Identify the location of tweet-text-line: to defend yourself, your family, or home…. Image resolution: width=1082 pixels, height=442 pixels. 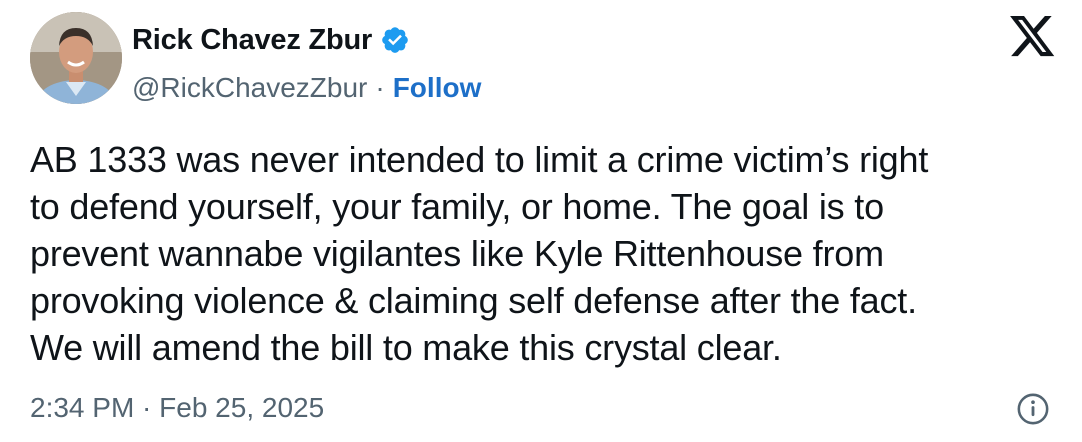
(457, 206).